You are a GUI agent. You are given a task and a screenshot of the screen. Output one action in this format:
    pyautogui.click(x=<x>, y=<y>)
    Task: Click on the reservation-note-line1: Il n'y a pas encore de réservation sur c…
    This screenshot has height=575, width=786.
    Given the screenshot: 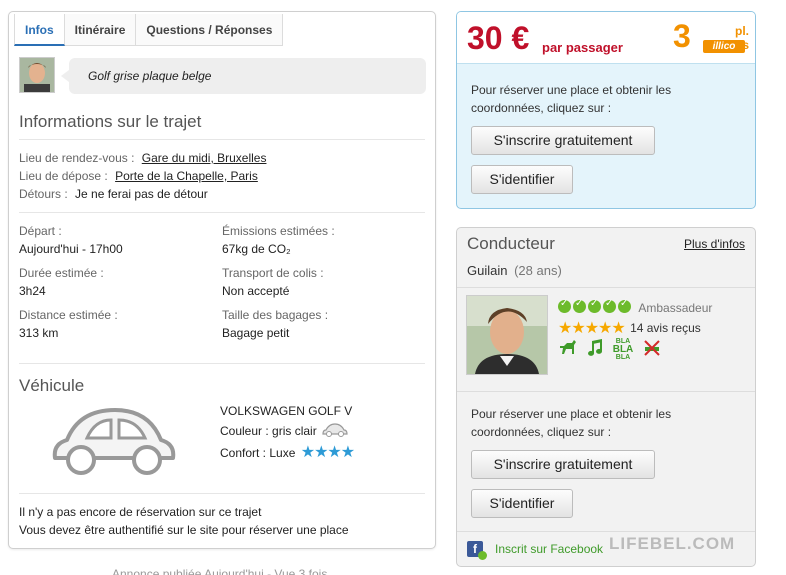 What is the action you would take?
    pyautogui.click(x=140, y=512)
    